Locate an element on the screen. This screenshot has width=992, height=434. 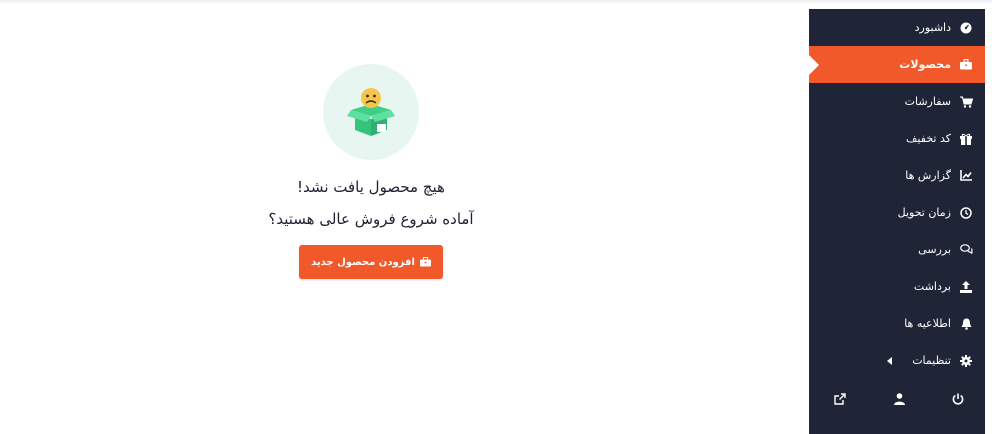
caret-left-icon is located at coordinates (889, 360).